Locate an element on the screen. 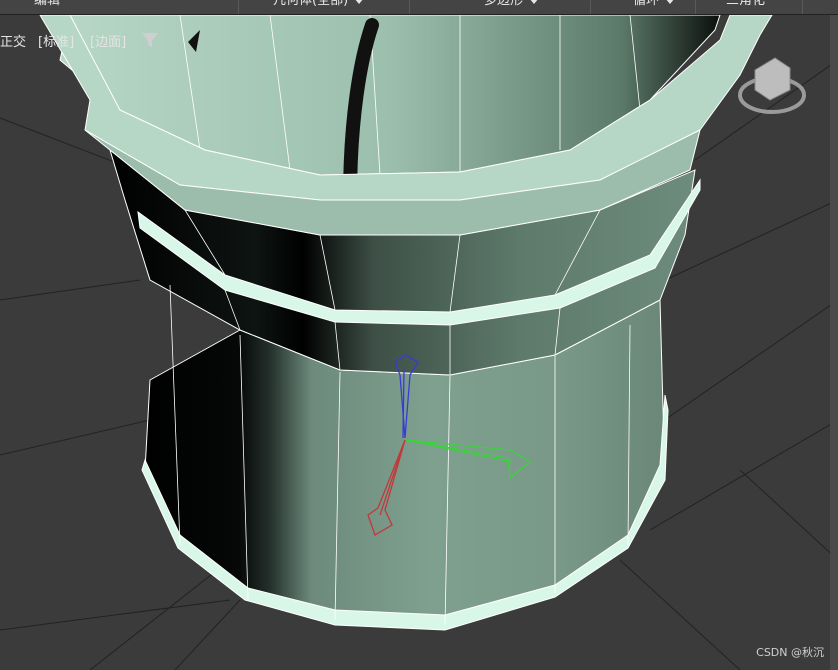 Image resolution: width=838 pixels, height=670 pixels. menu-polygon: 多边形 is located at coordinates (500, 7).